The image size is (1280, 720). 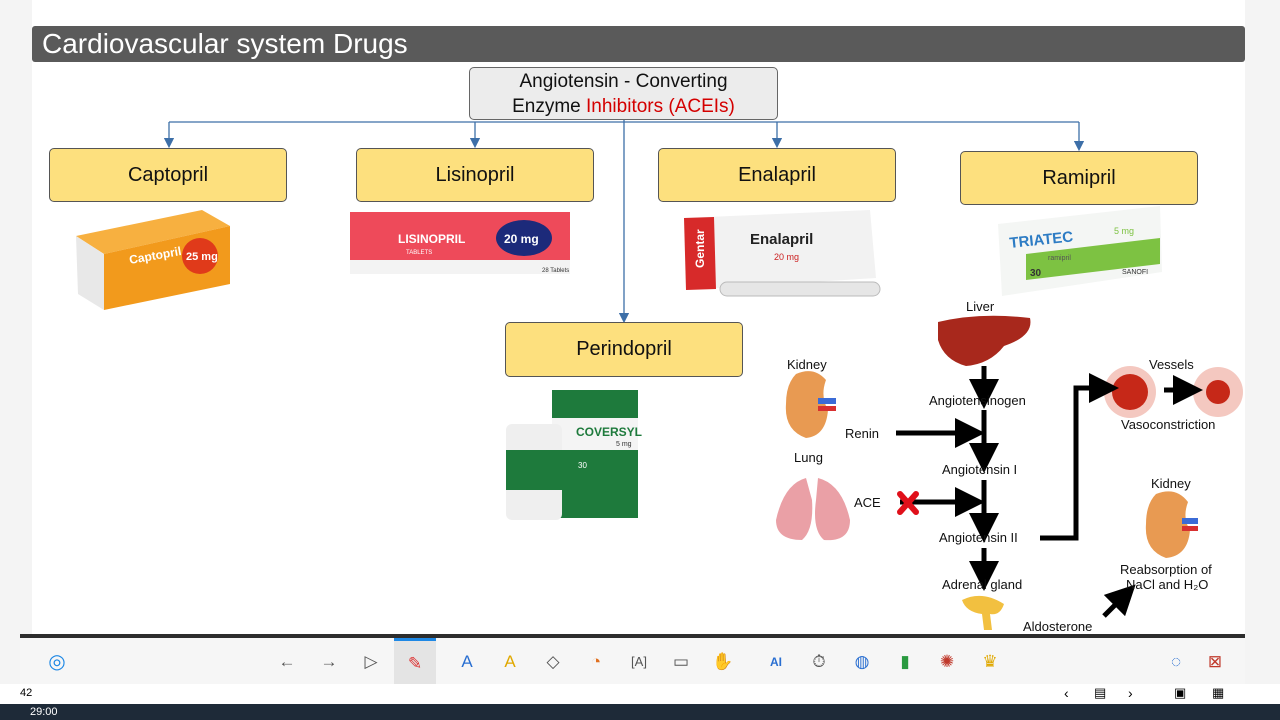 What do you see at coordinates (723, 662) in the screenshot?
I see `hand-icon: ✋` at bounding box center [723, 662].